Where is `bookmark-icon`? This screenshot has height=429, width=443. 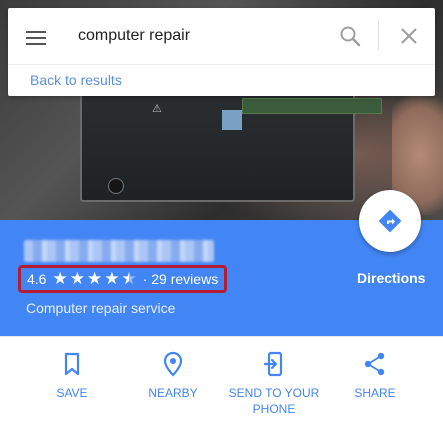 bookmark-icon is located at coordinates (72, 364).